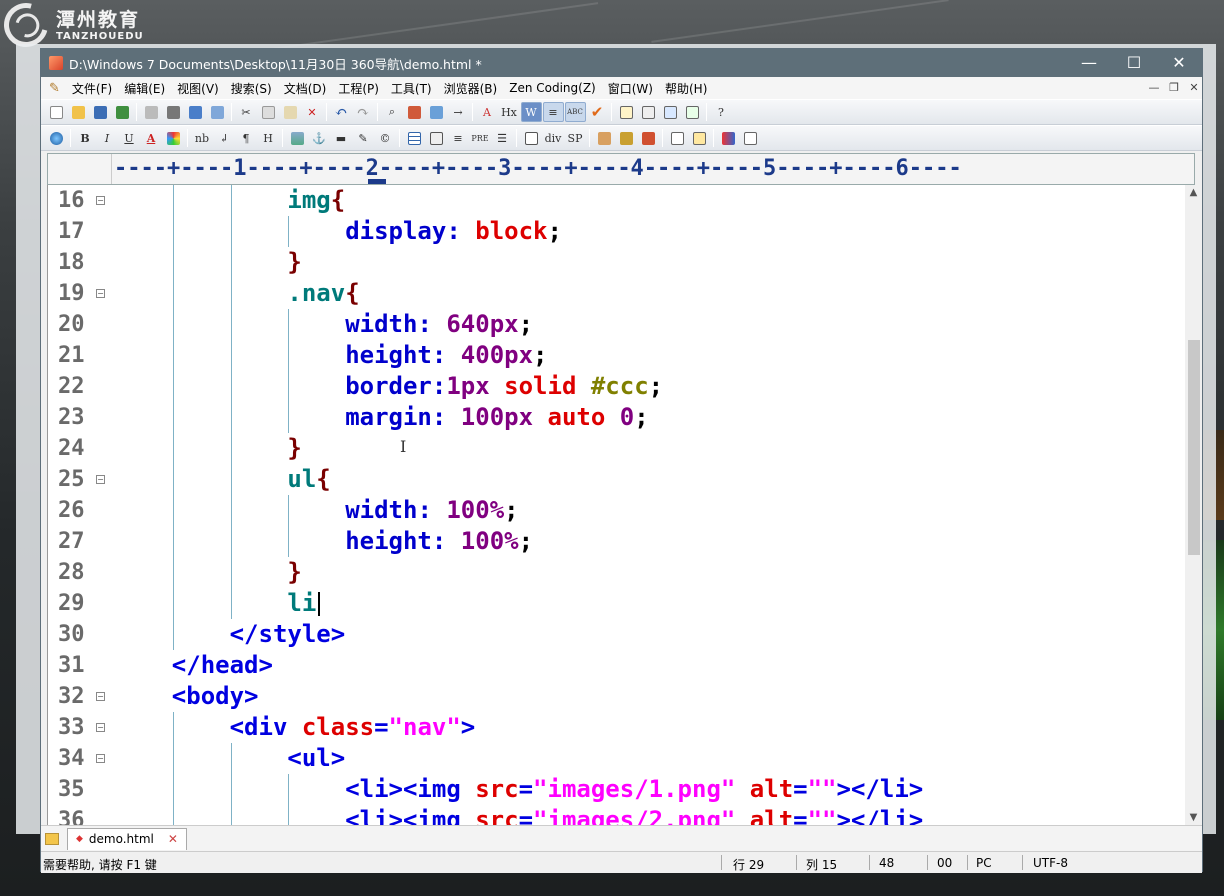 This screenshot has height=896, width=1224. I want to click on preview-icon, so click(217, 112).